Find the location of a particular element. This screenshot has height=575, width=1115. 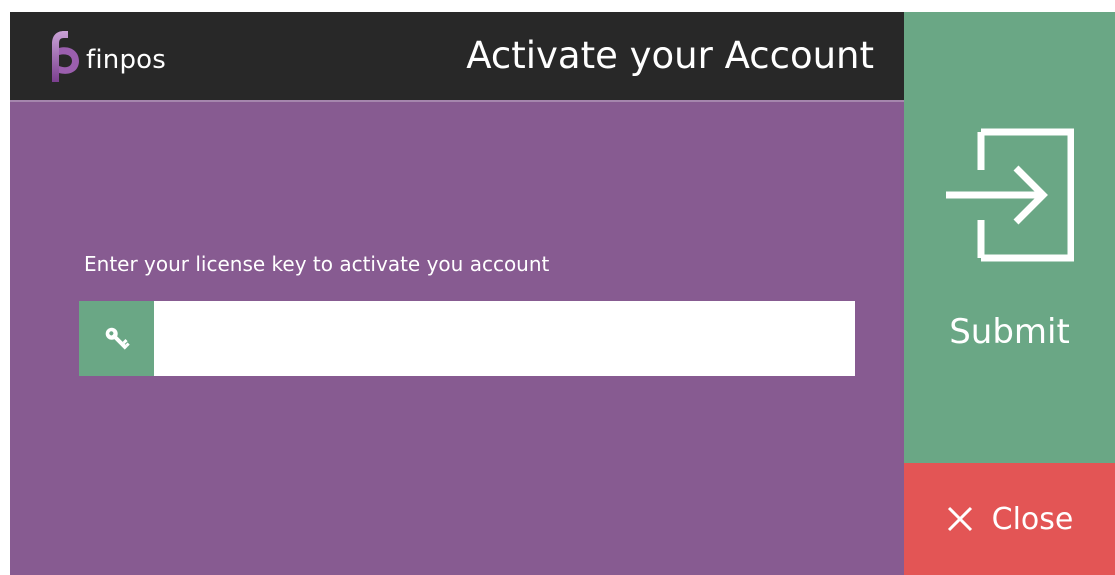

submit-button: Submit is located at coordinates (1009, 237).